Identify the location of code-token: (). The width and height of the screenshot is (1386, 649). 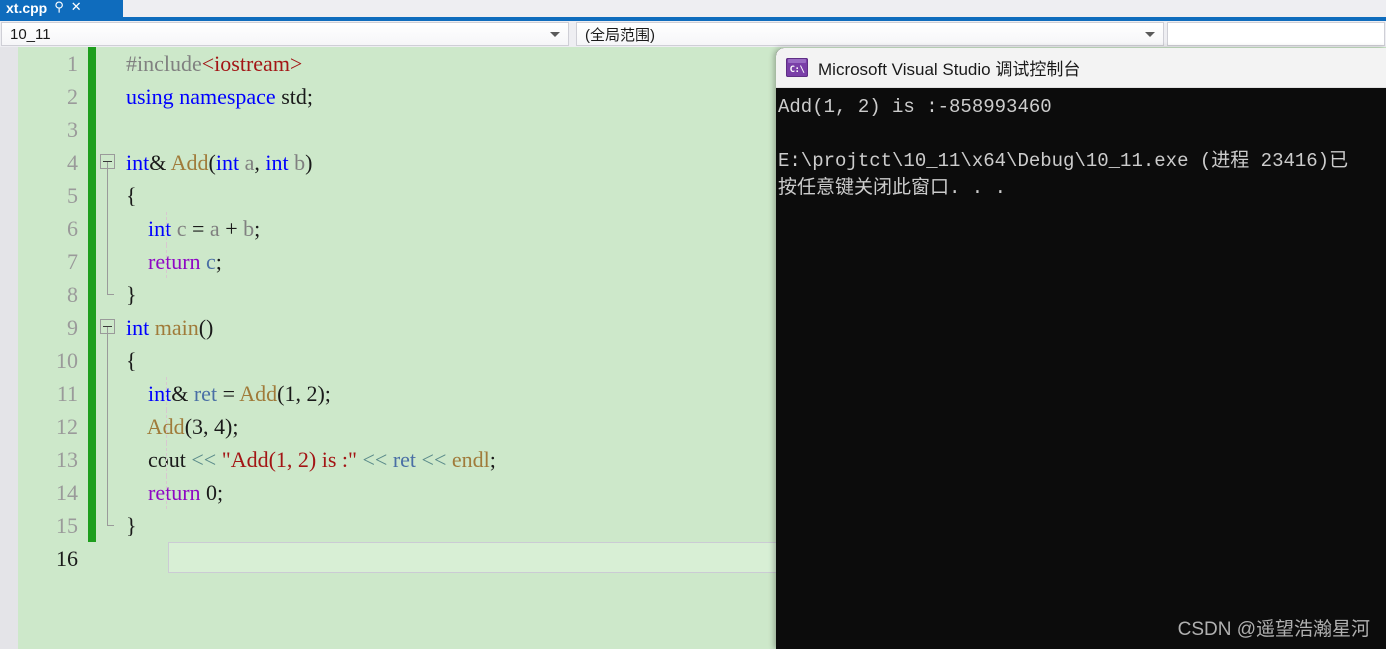
(206, 327).